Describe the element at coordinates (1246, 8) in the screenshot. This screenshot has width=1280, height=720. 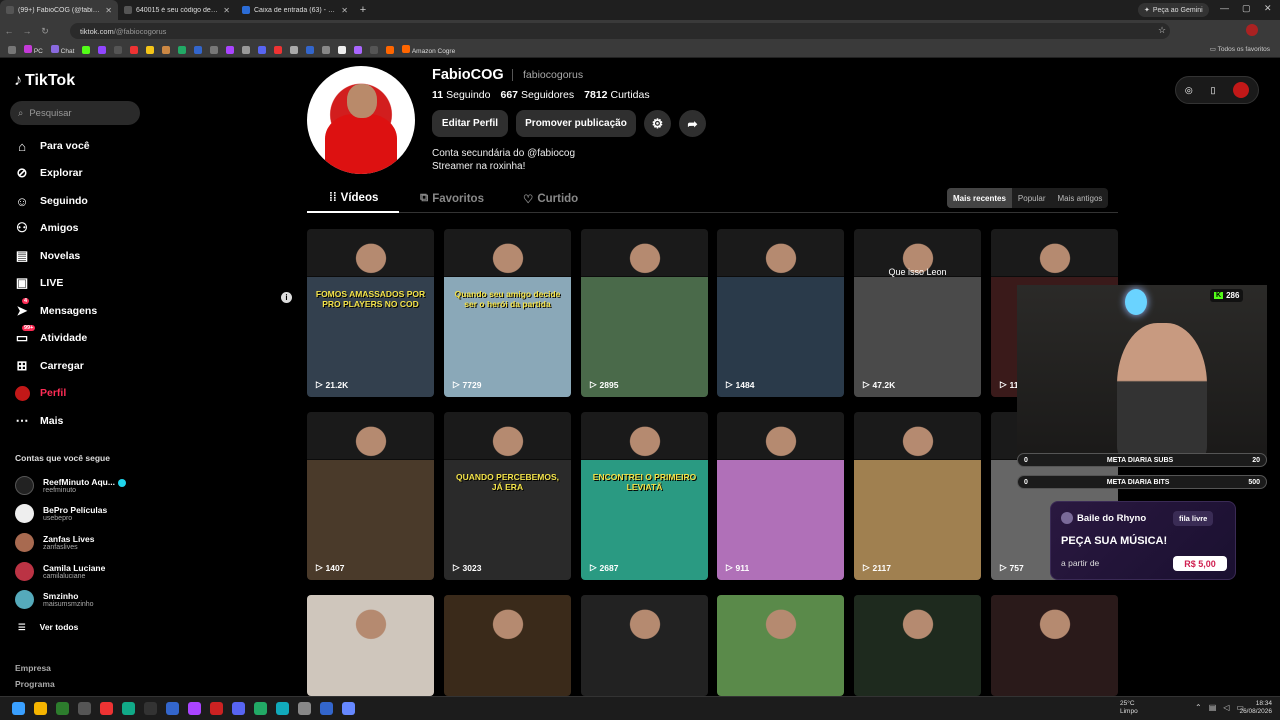
I see `maximize-icon: ▢` at that location.